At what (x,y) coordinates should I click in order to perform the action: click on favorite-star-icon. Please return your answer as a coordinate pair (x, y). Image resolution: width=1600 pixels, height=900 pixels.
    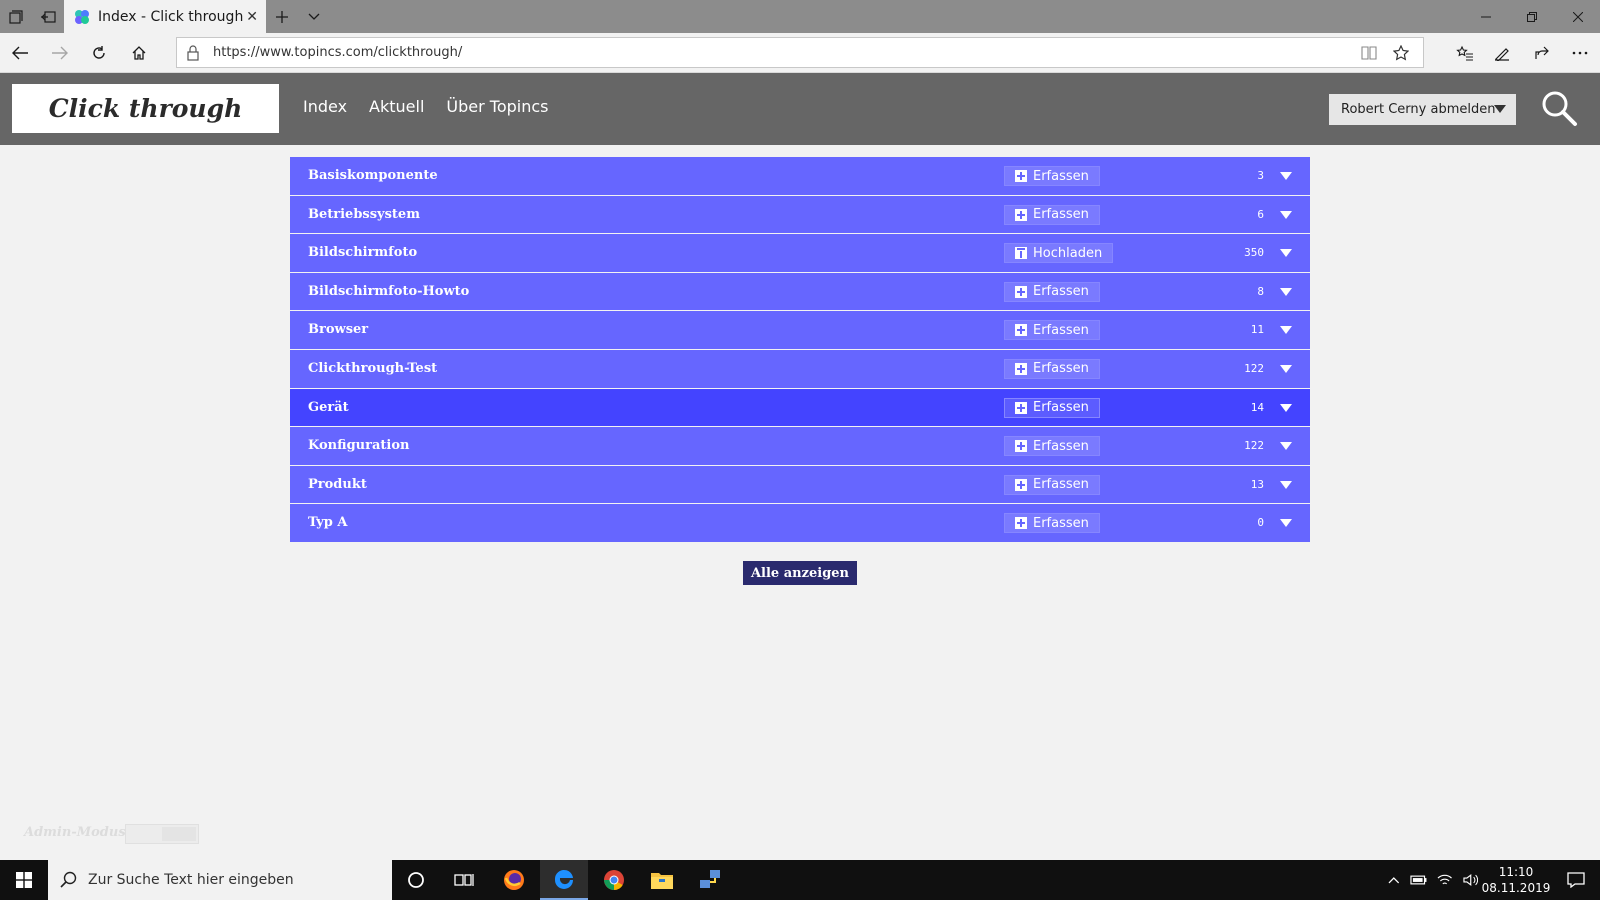
    Looking at the image, I should click on (1401, 53).